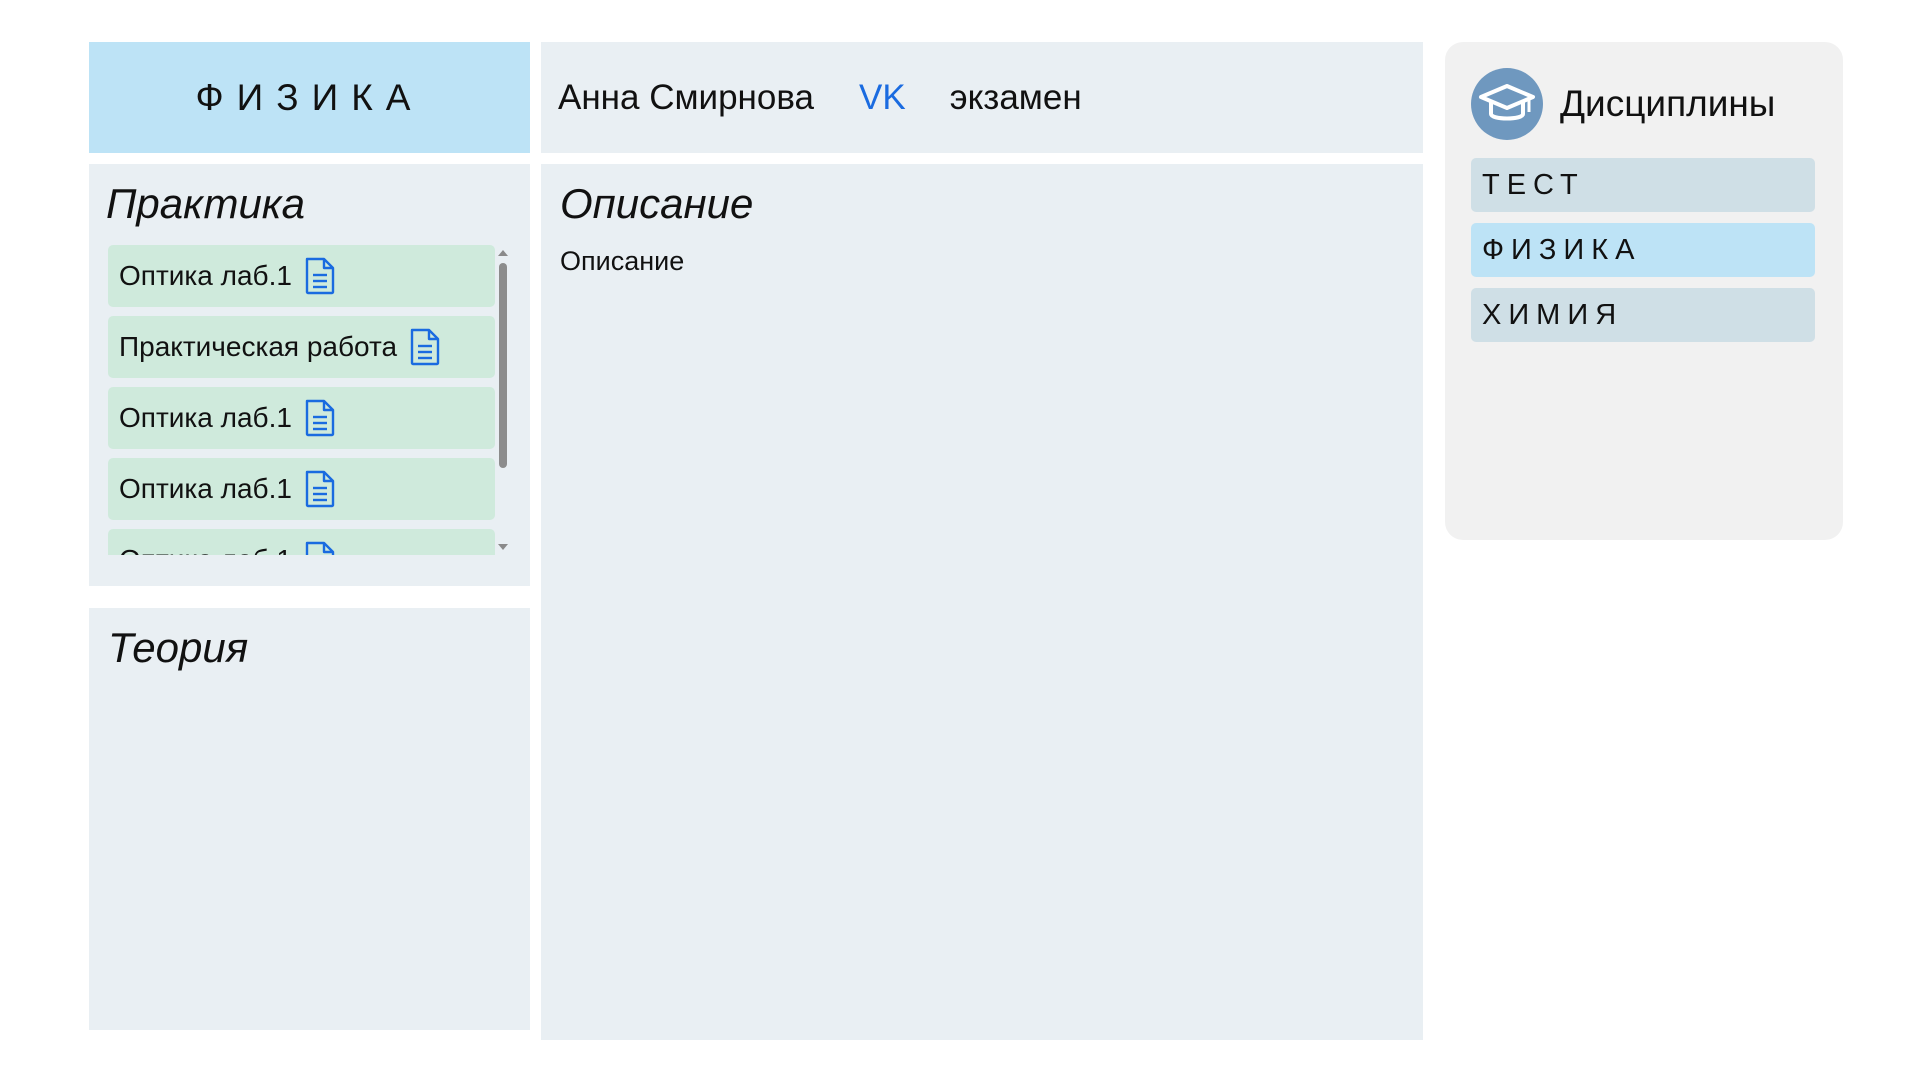  What do you see at coordinates (178, 647) in the screenshot?
I see `theory-heading: Теория` at bounding box center [178, 647].